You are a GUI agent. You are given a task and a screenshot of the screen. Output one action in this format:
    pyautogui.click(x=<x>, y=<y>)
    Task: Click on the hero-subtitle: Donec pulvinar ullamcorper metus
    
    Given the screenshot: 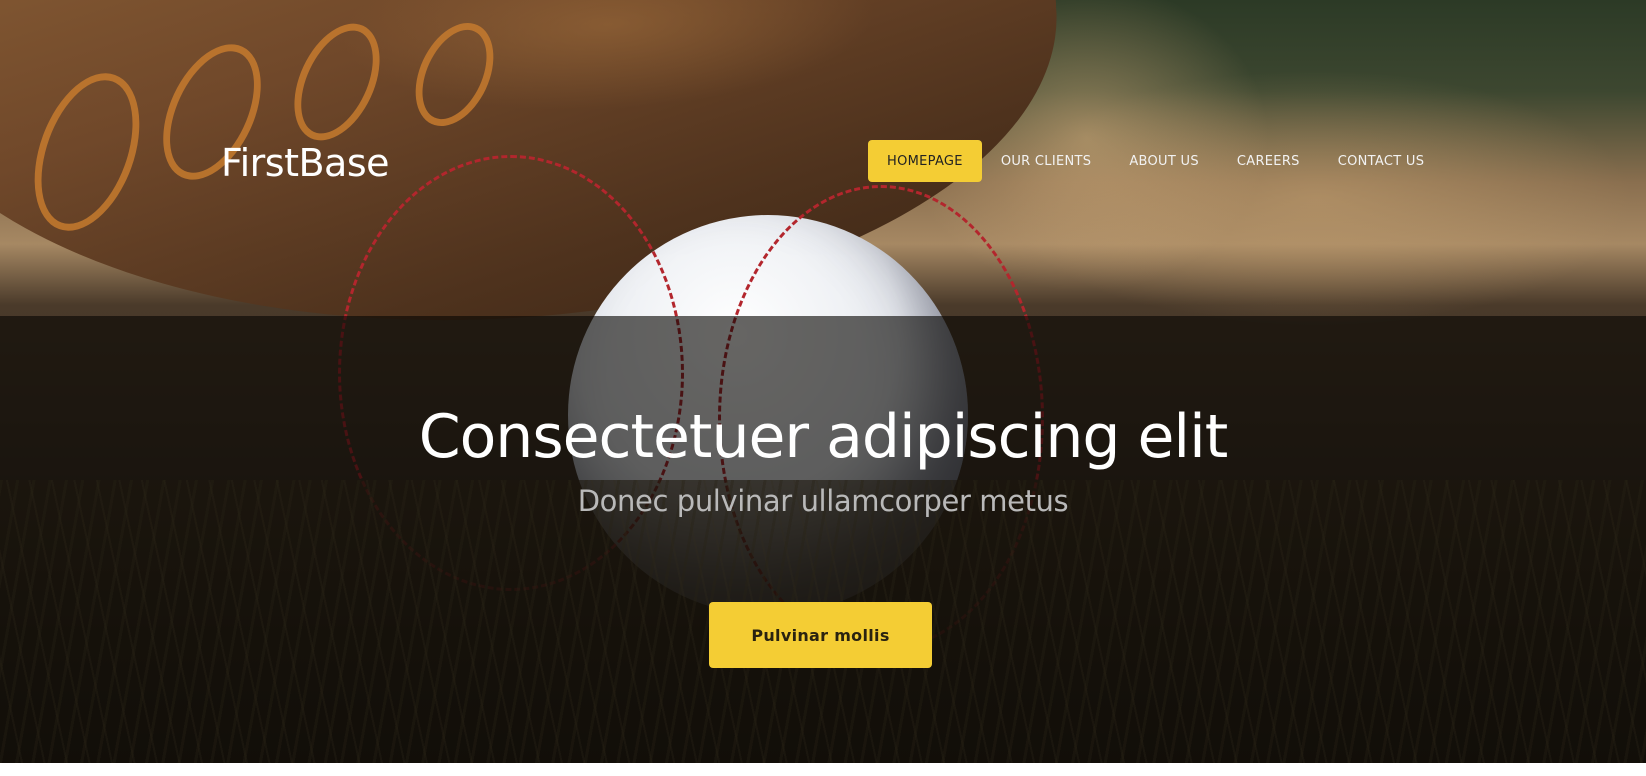 What is the action you would take?
    pyautogui.click(x=823, y=501)
    